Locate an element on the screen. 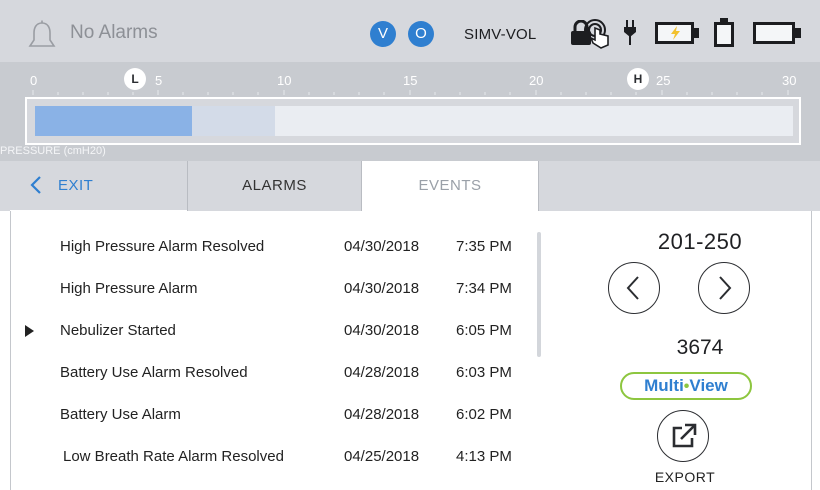  event-description: High Pressure Alarm Resolved is located at coordinates (162, 246).